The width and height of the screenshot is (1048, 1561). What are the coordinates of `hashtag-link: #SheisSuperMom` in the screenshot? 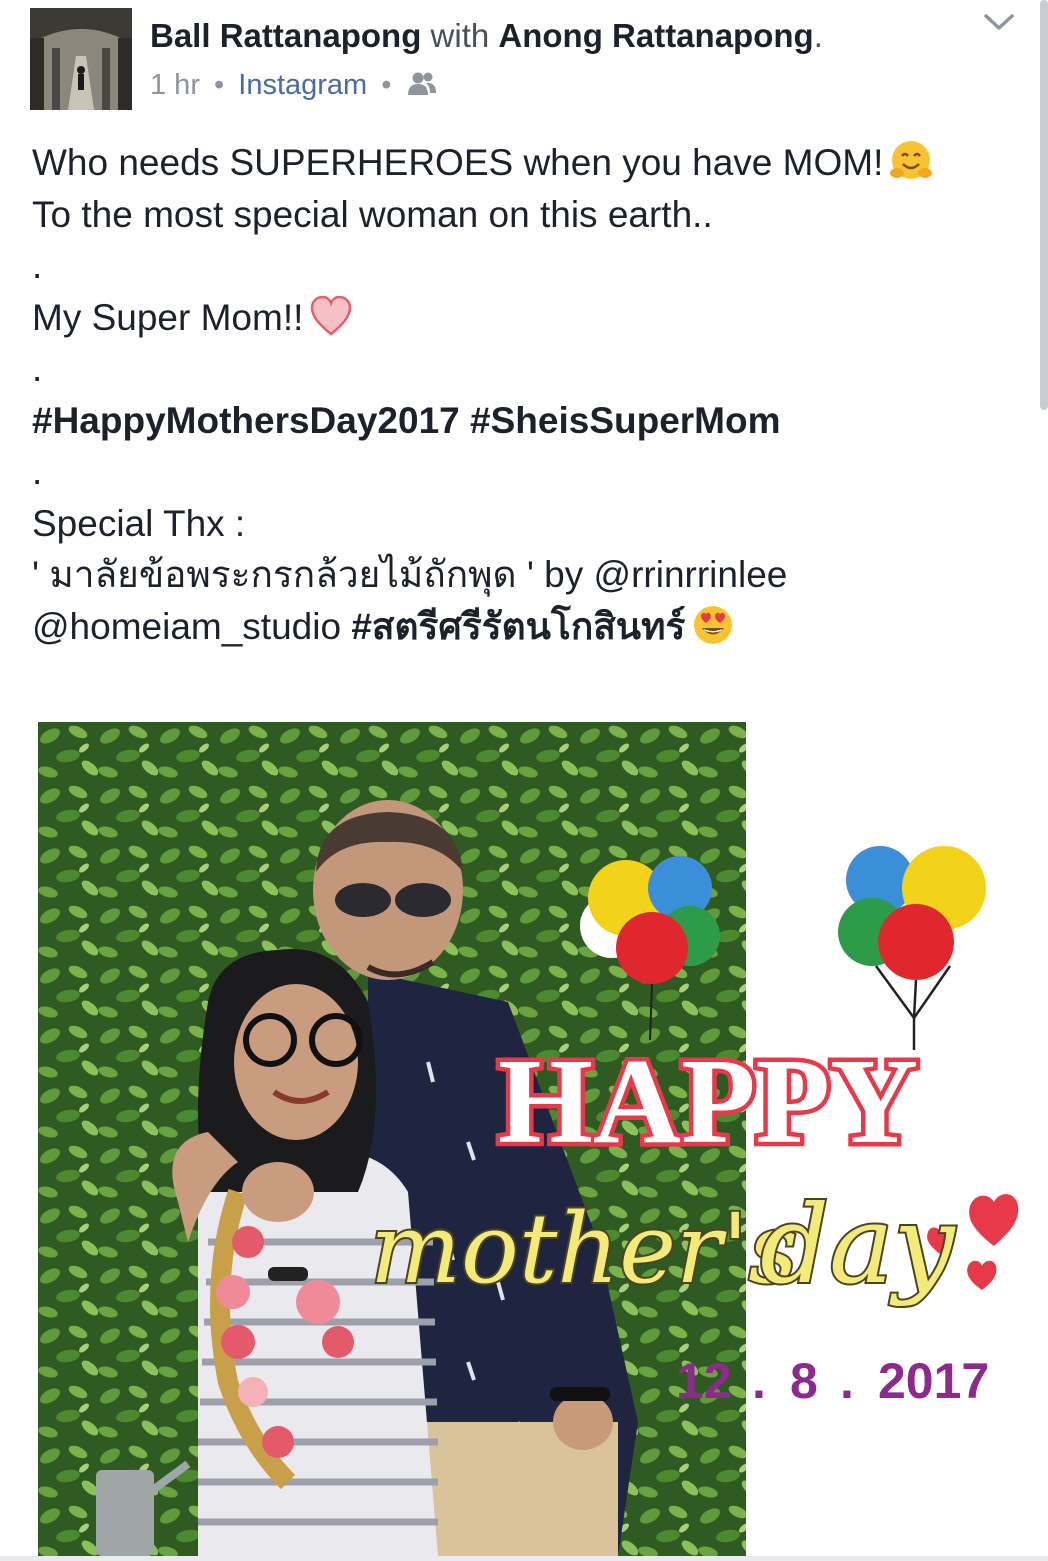 It's located at (625, 420).